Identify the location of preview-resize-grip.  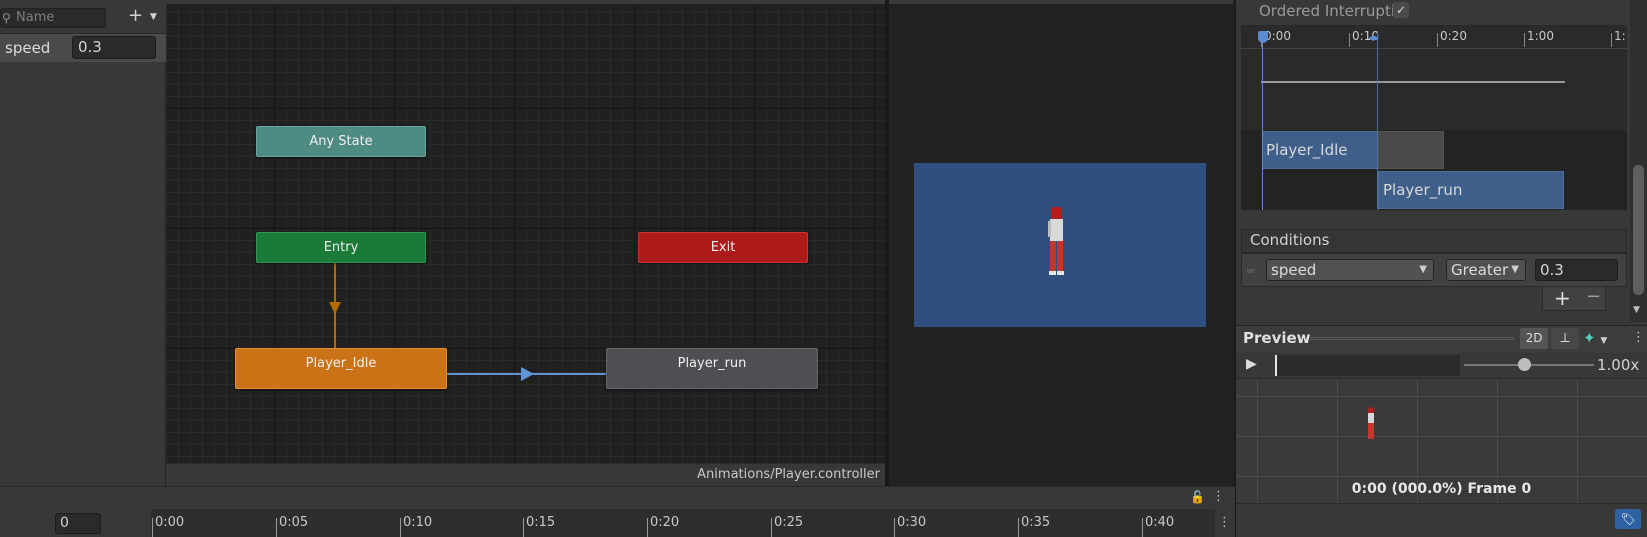
(1412, 338).